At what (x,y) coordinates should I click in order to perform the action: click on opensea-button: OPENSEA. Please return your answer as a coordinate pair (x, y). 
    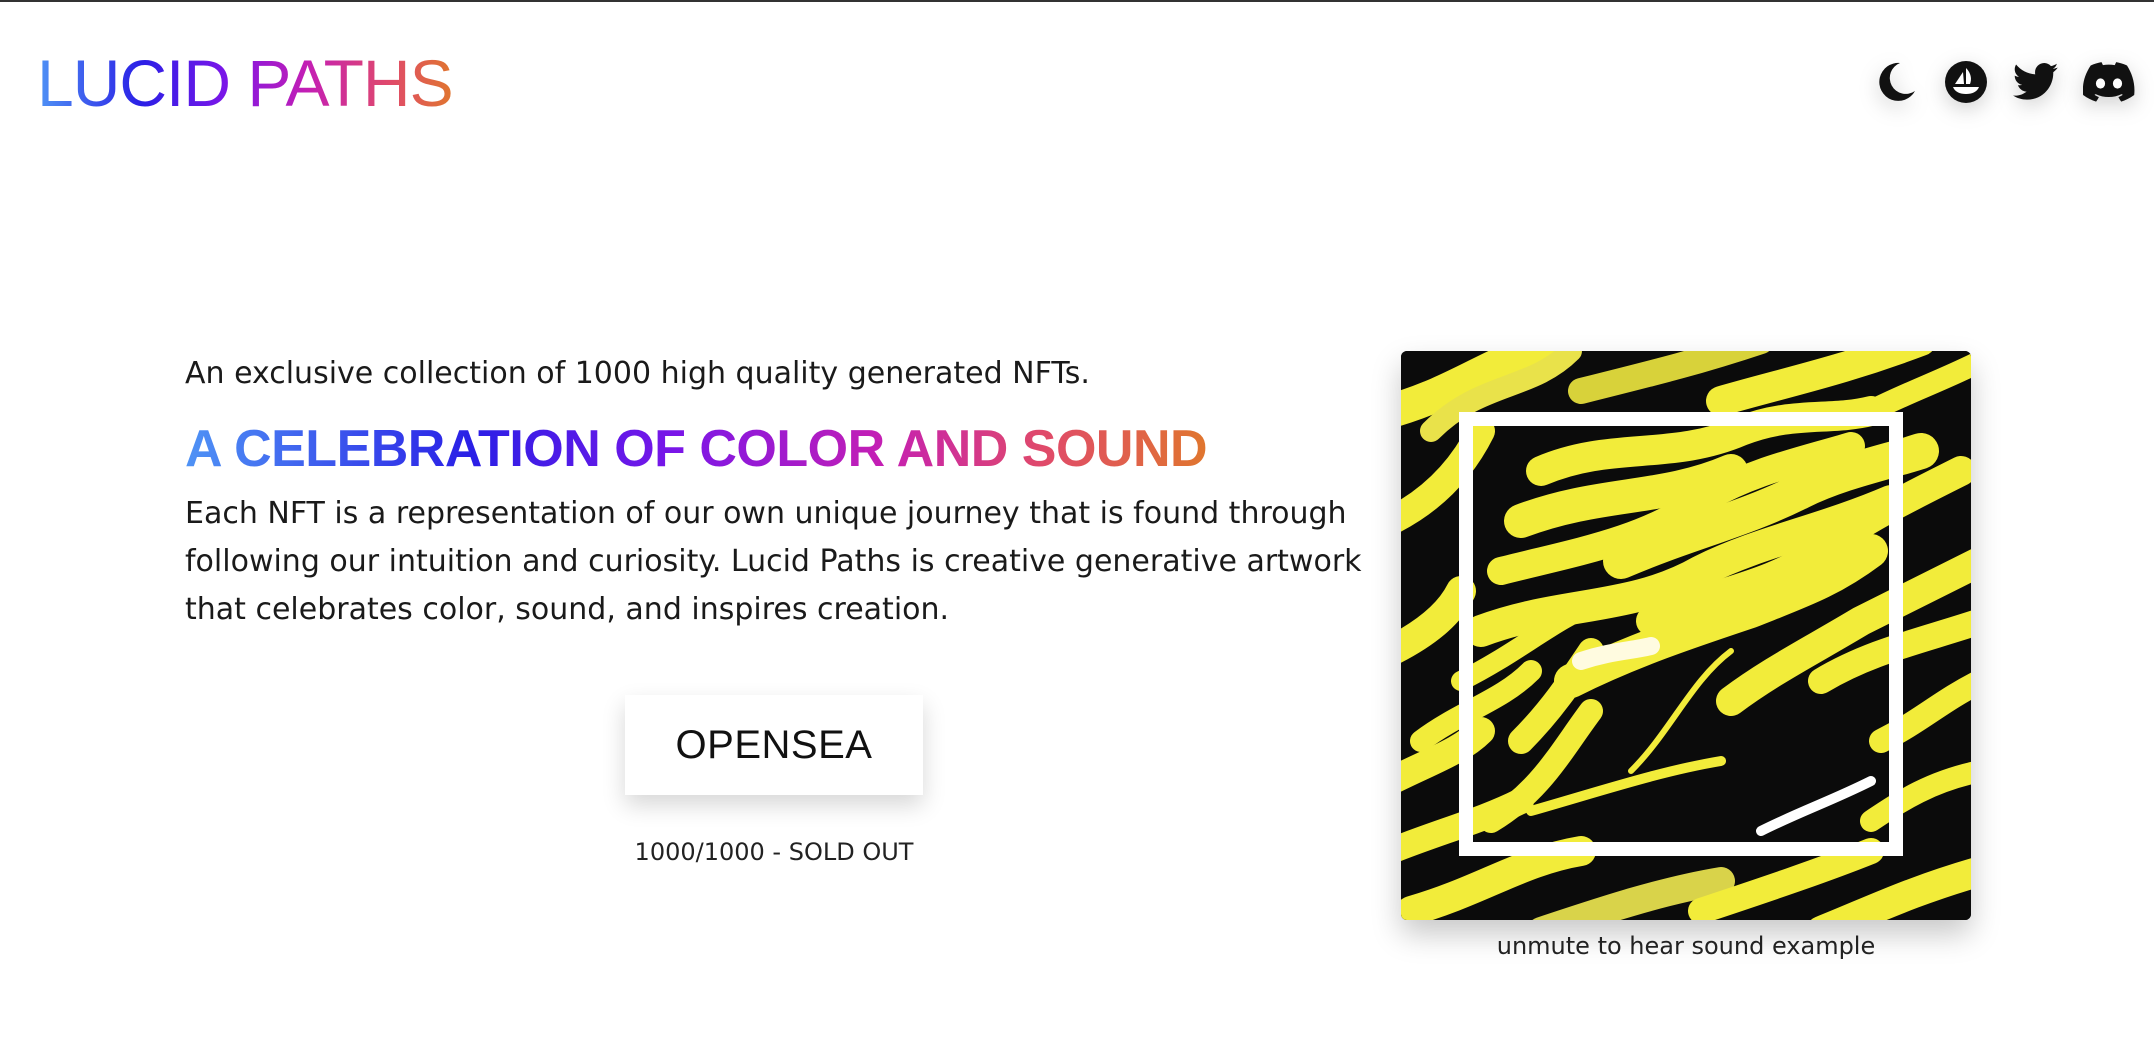
    Looking at the image, I should click on (774, 745).